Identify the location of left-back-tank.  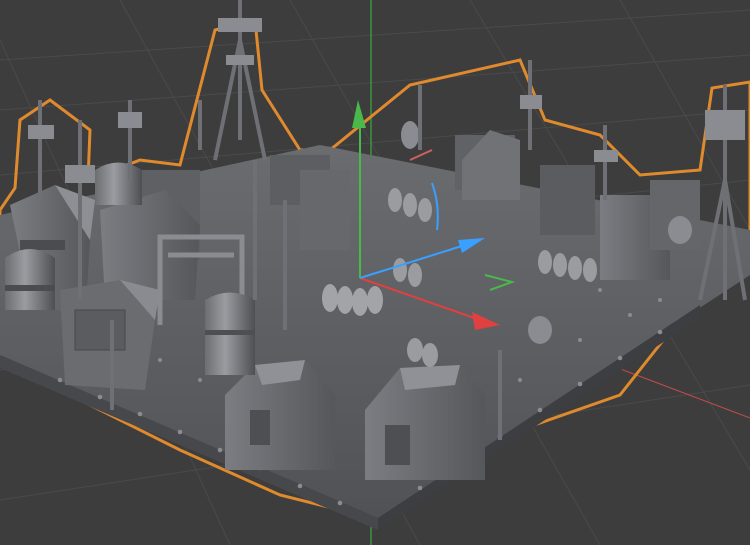
(118, 183).